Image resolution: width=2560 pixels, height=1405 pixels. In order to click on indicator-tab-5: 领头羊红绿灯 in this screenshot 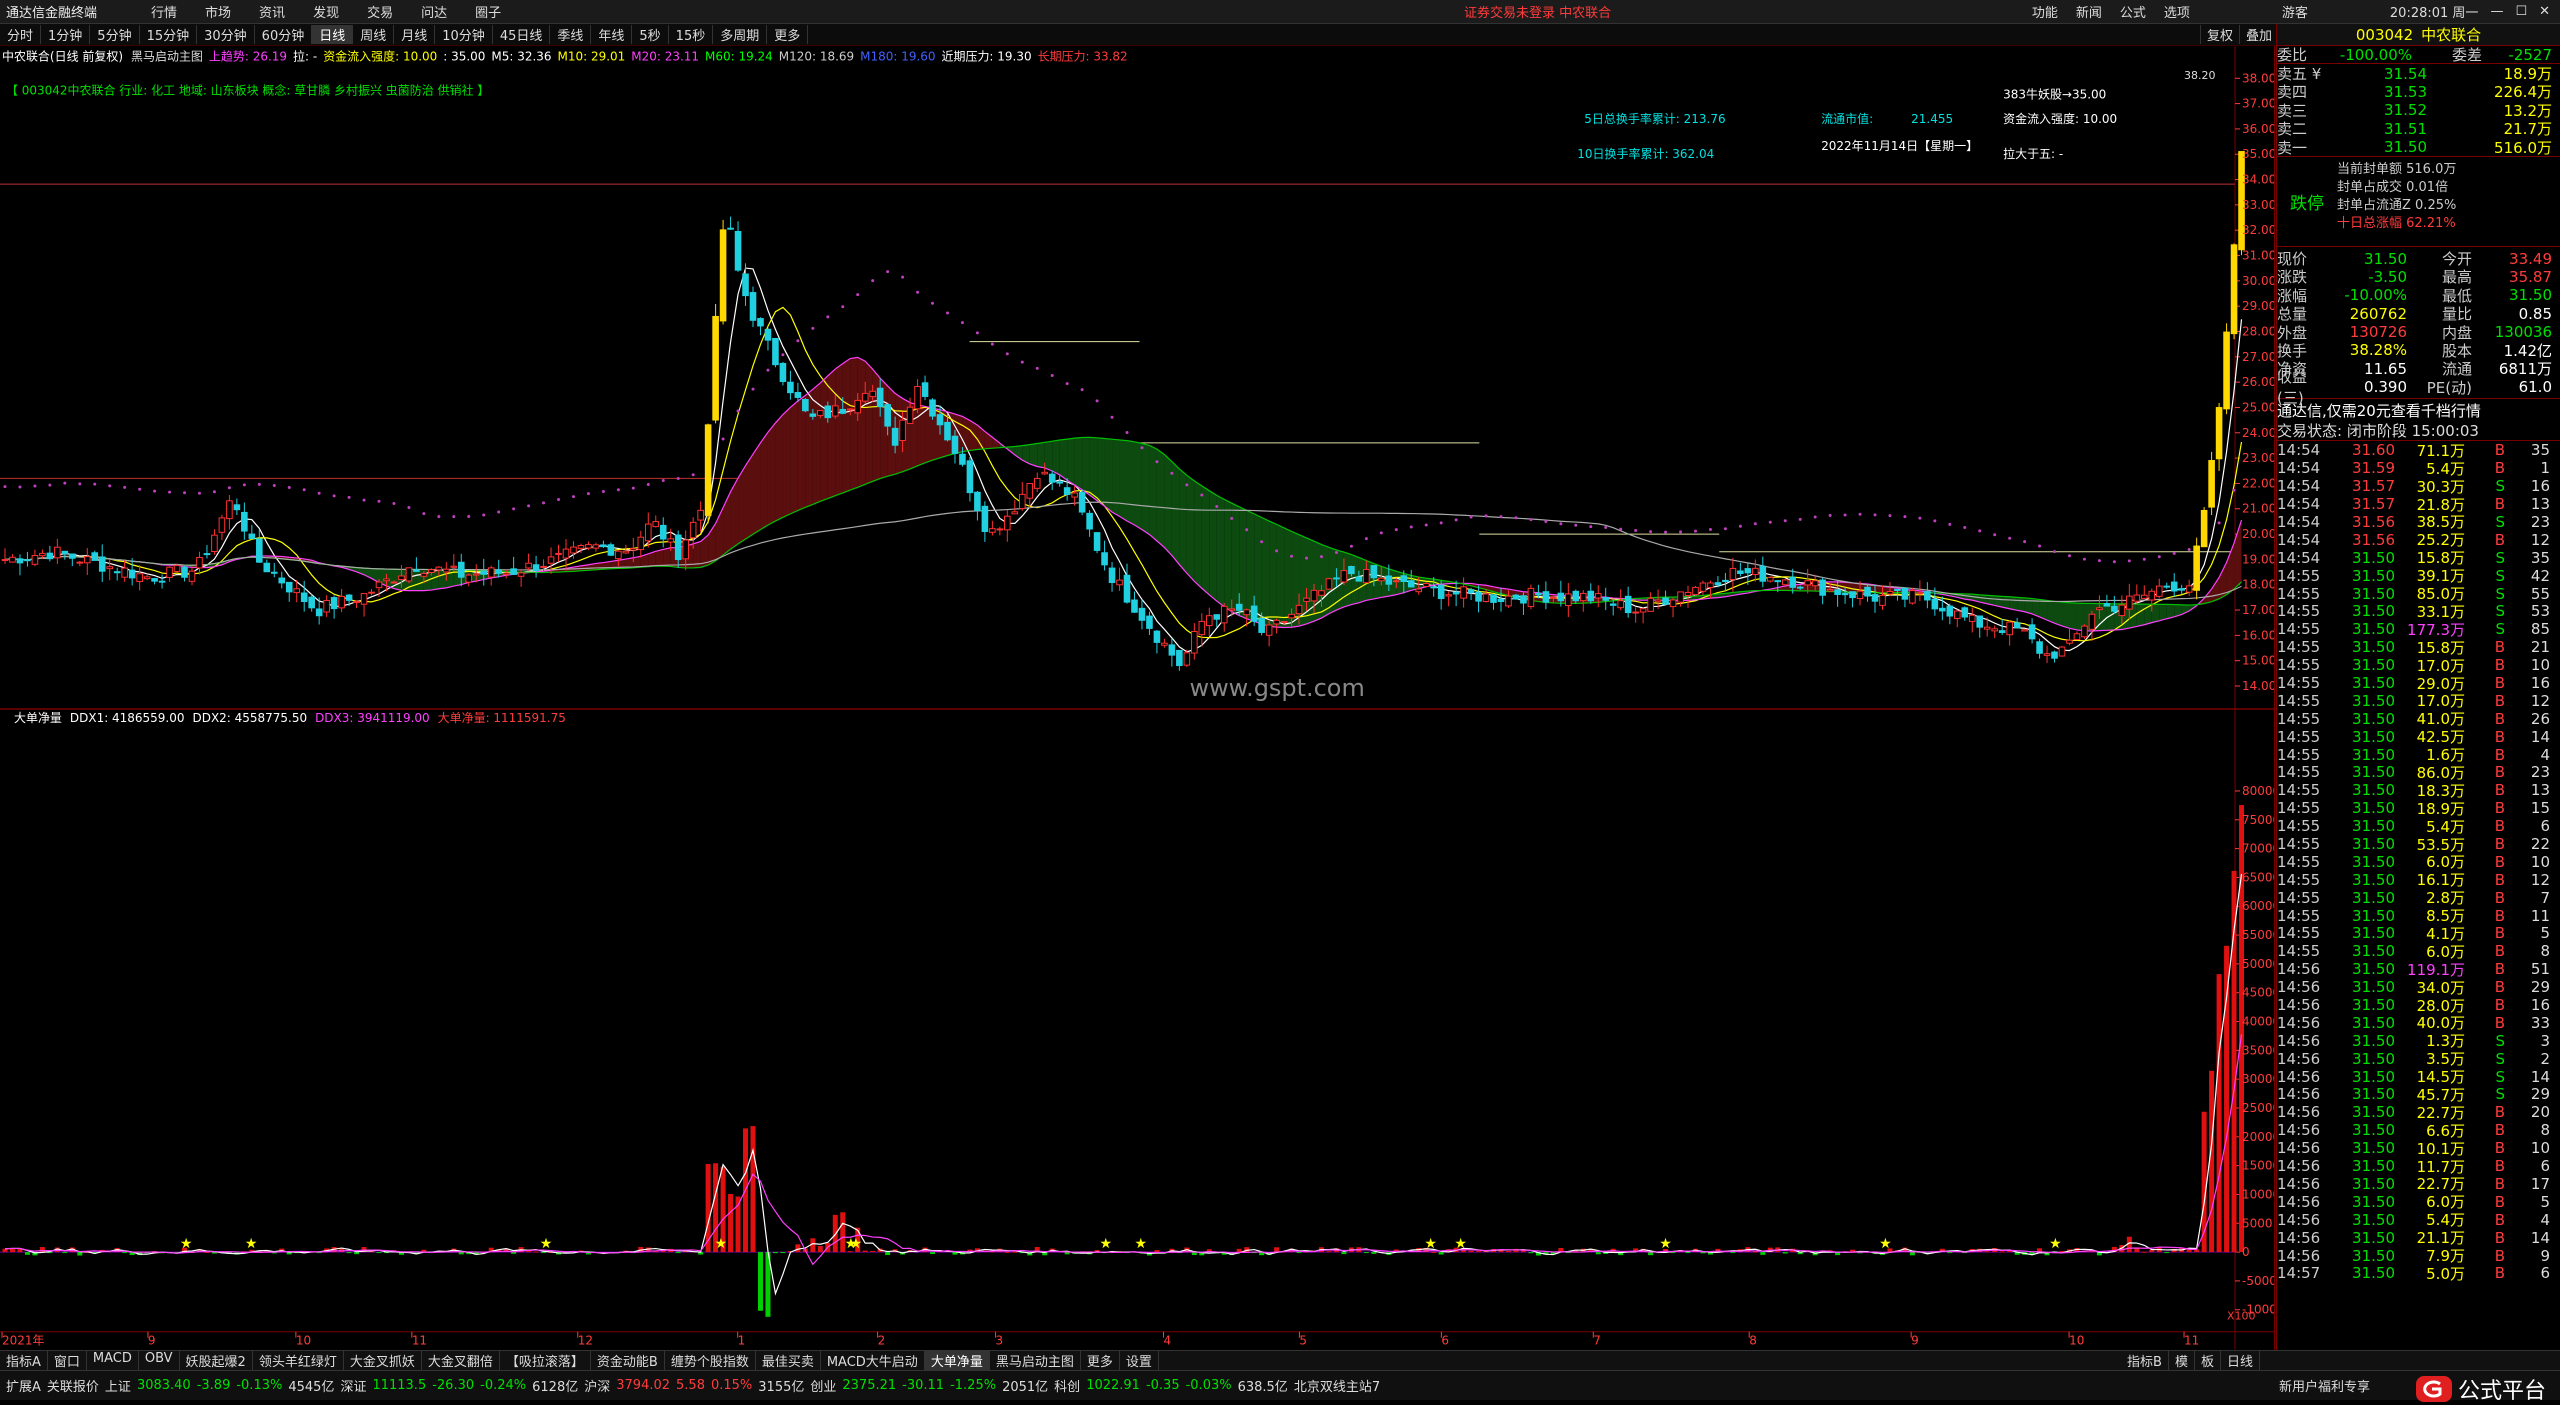, I will do `click(298, 1360)`.